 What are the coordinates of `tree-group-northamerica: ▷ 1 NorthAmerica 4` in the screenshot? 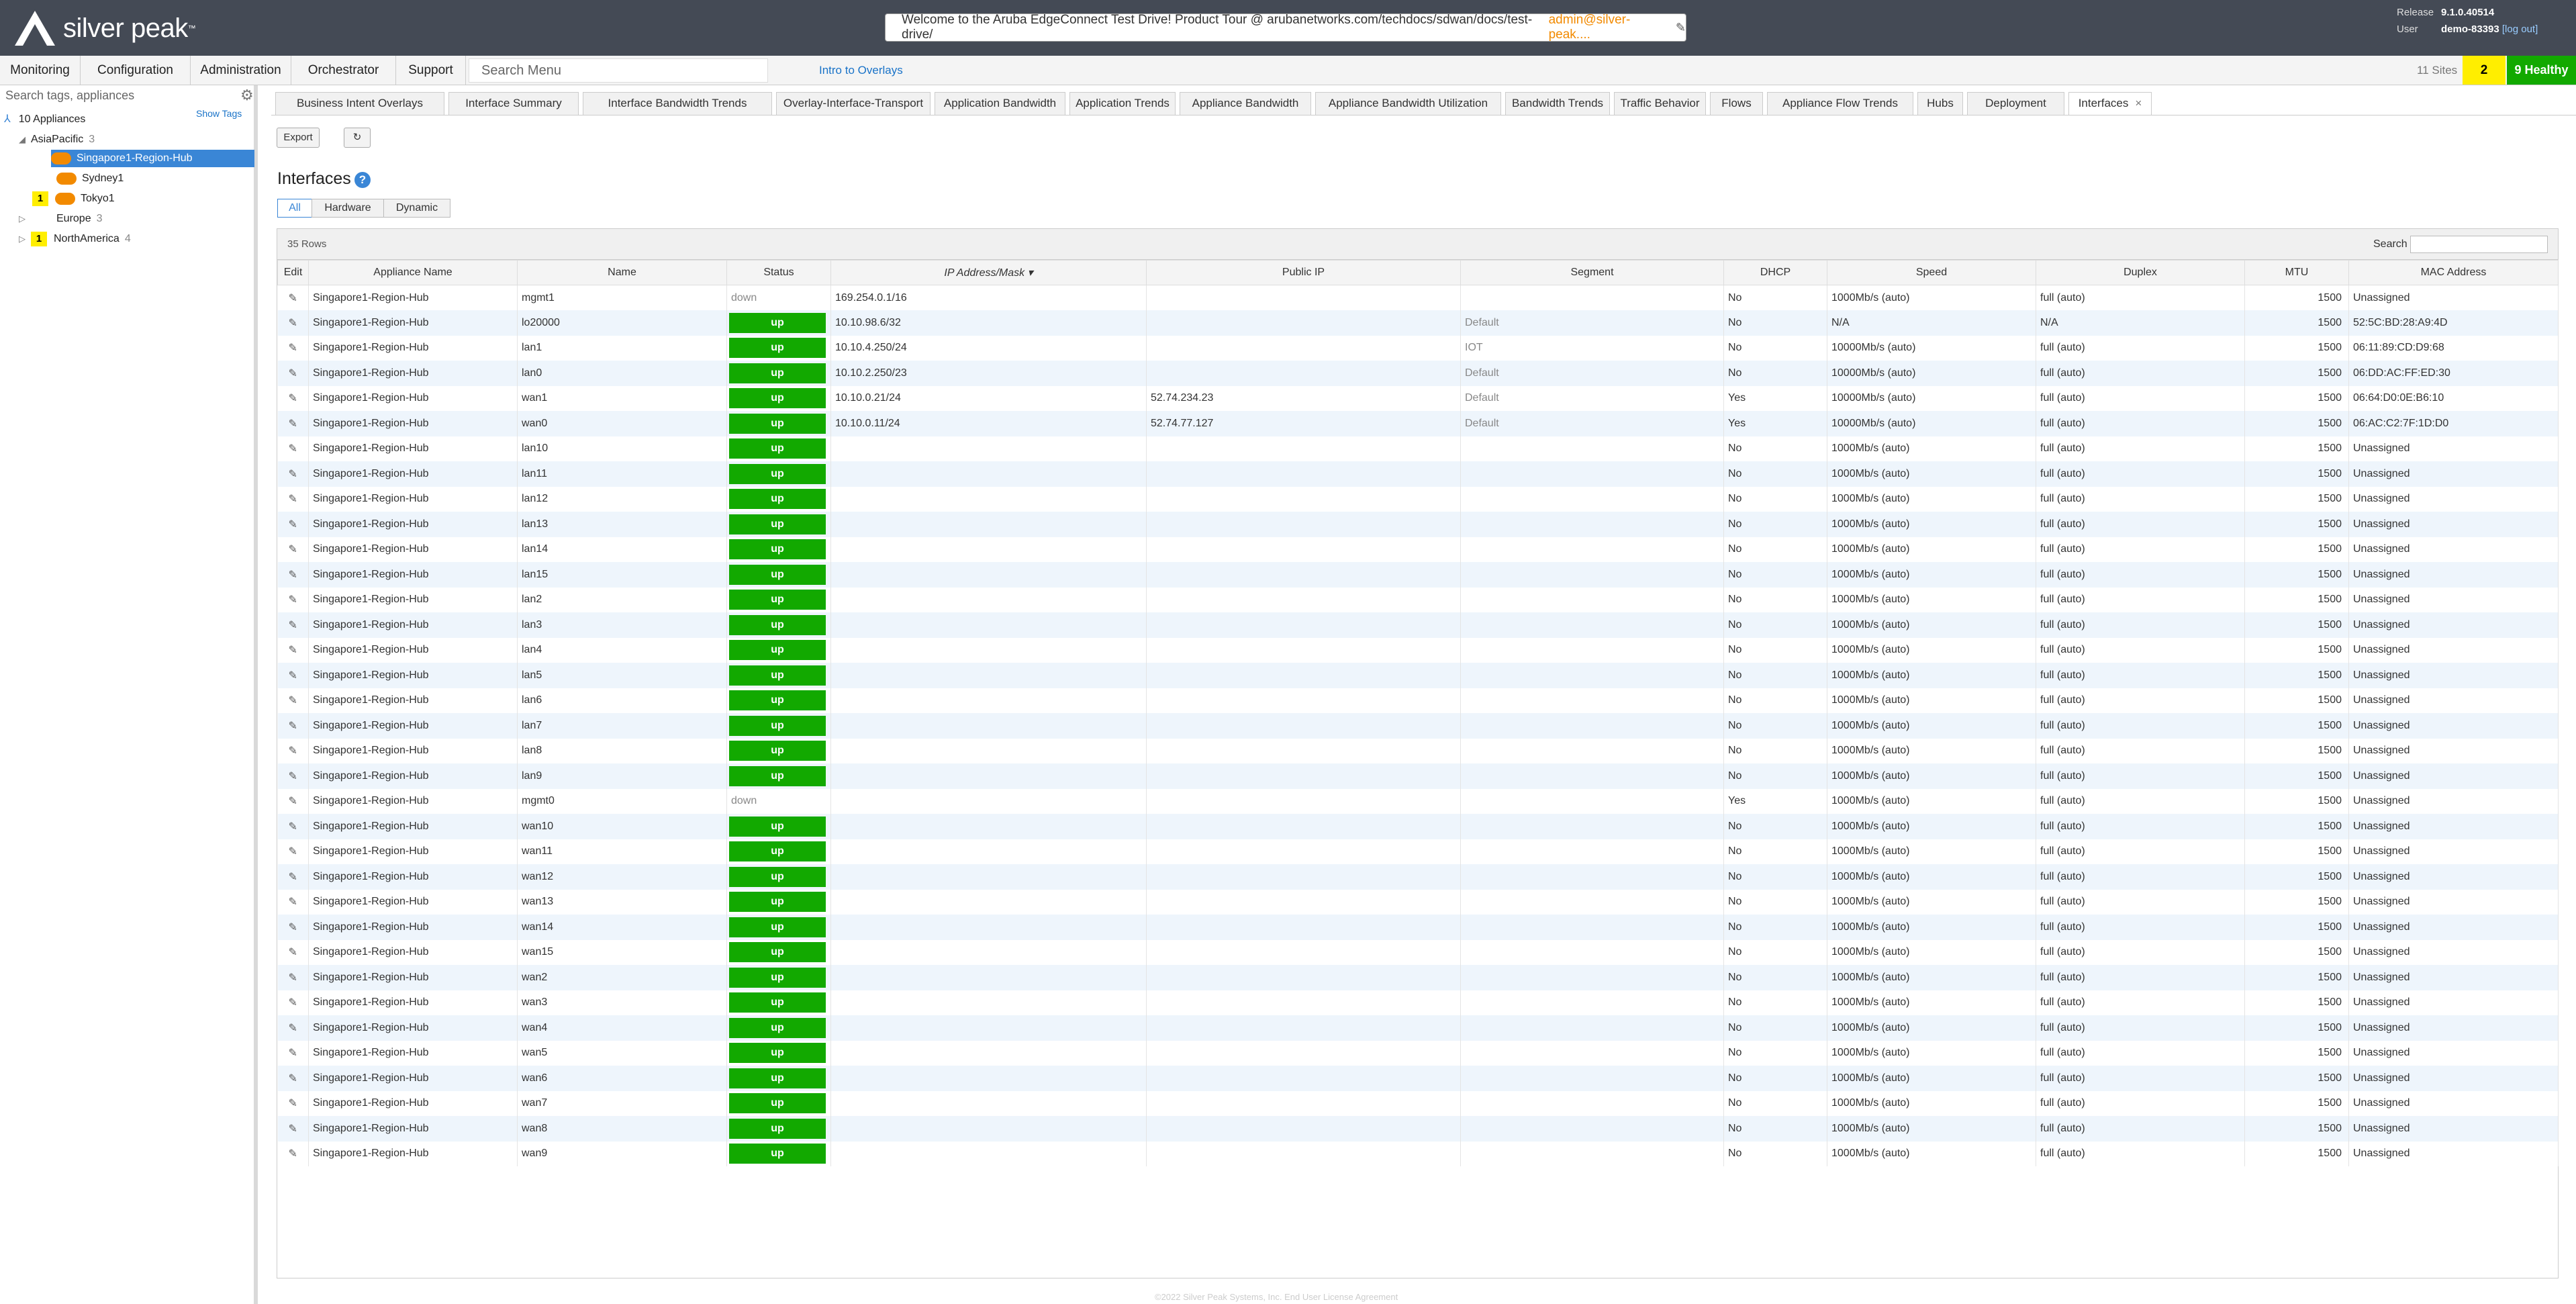 It's located at (75, 239).